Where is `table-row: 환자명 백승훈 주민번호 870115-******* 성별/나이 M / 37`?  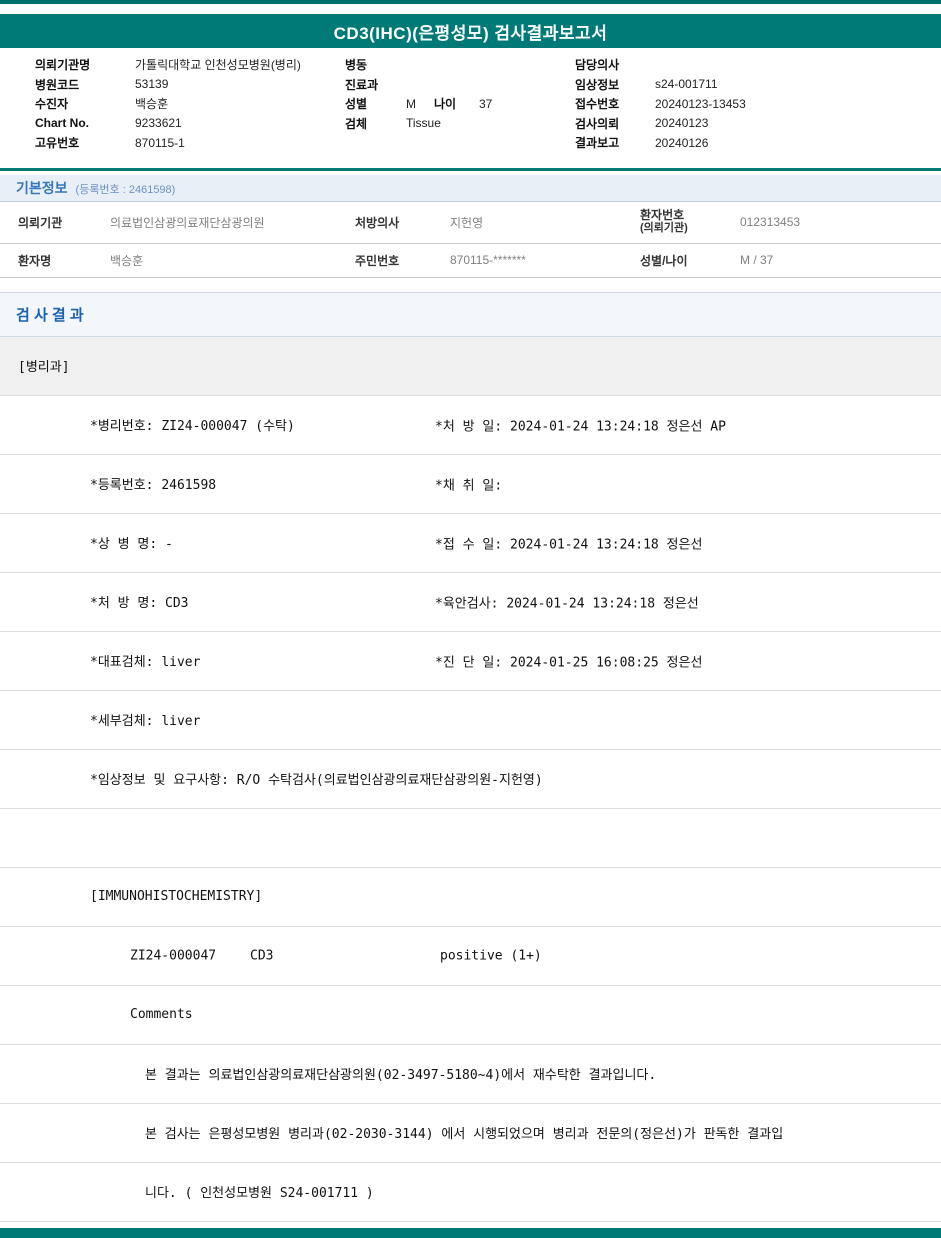 table-row: 환자명 백승훈 주민번호 870115-******* 성별/나이 M / 37 is located at coordinates (470, 261).